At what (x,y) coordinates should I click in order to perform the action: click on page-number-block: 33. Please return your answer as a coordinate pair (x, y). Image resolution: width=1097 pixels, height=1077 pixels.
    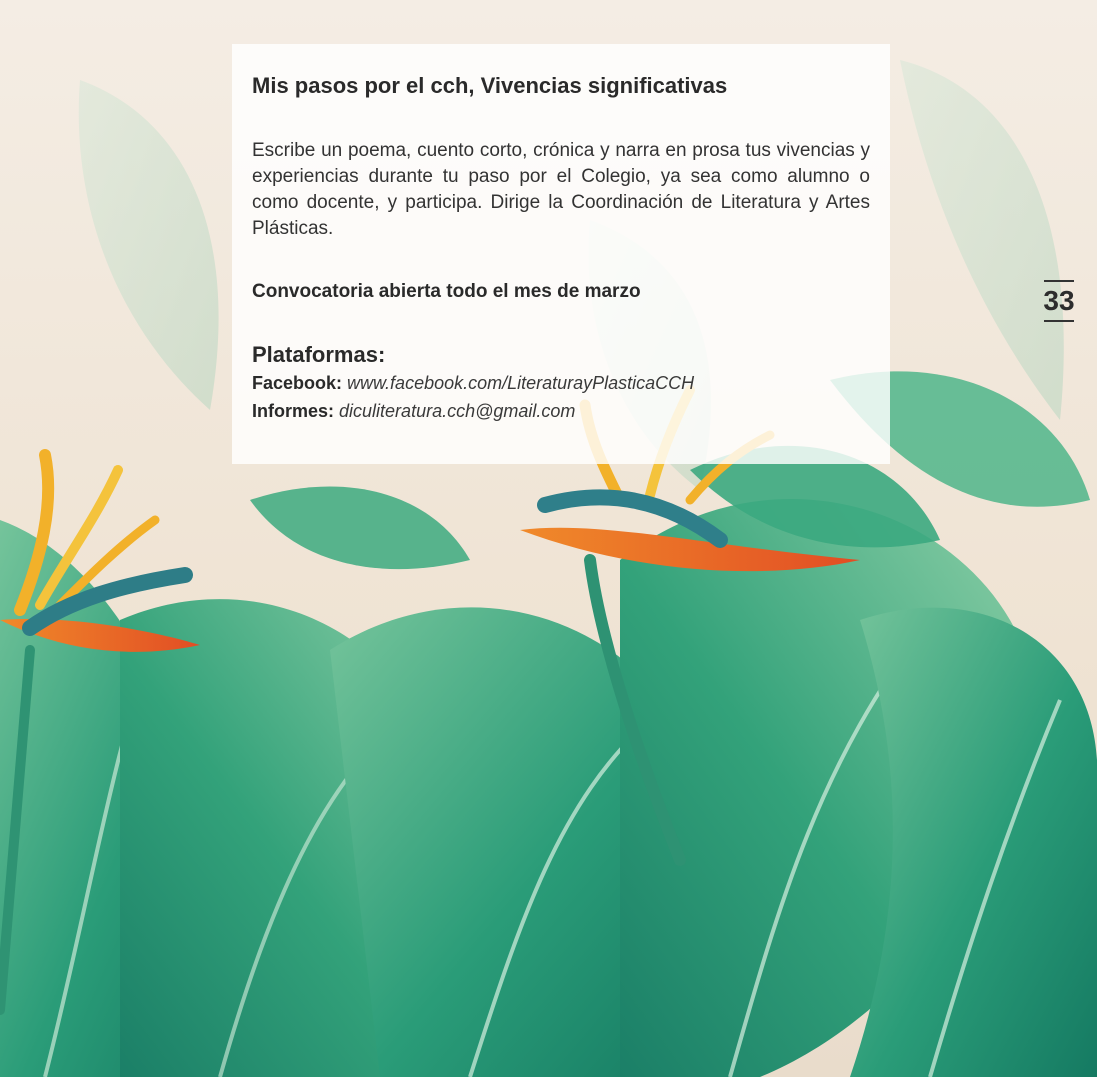
    Looking at the image, I should click on (1059, 301).